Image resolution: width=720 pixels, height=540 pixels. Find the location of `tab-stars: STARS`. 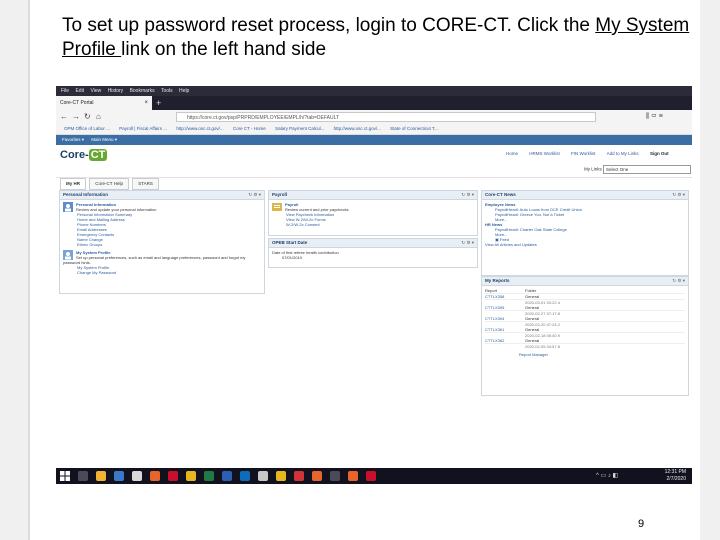

tab-stars: STARS is located at coordinates (145, 184).